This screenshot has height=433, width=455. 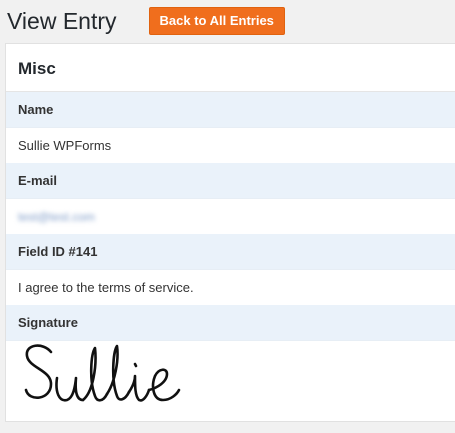 I want to click on field-label-terms: Field ID #141, so click(x=230, y=252).